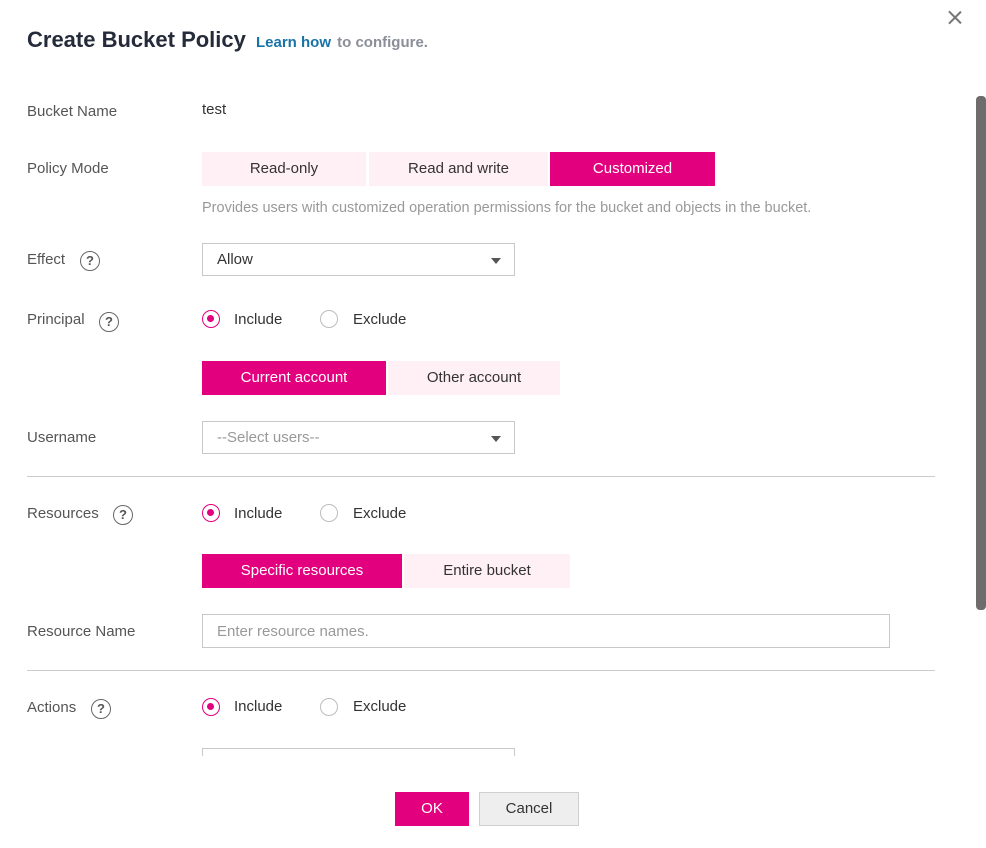  I want to click on close-icon, so click(955, 18).